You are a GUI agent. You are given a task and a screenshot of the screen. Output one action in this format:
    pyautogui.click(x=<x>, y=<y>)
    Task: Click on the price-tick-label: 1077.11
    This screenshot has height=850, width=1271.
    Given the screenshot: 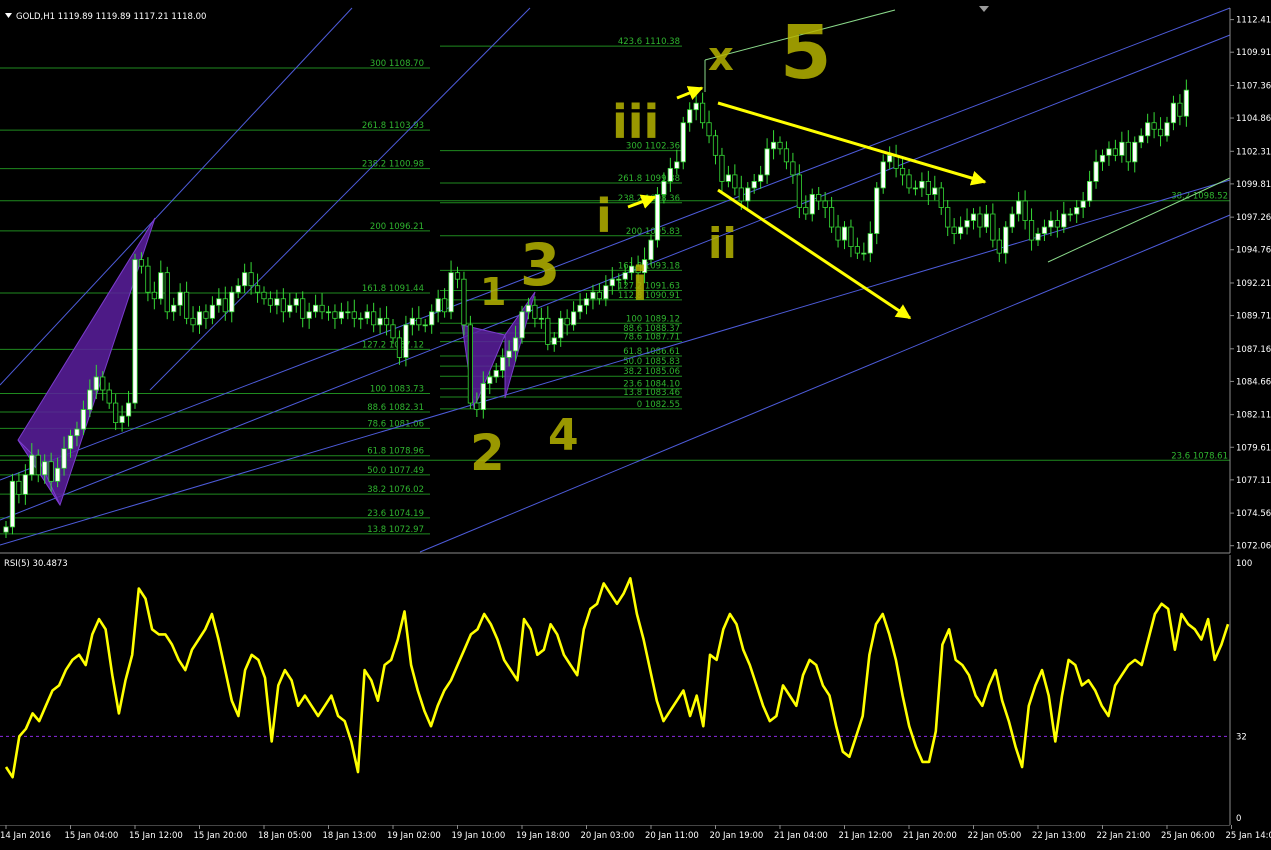 What is the action you would take?
    pyautogui.click(x=1253, y=481)
    